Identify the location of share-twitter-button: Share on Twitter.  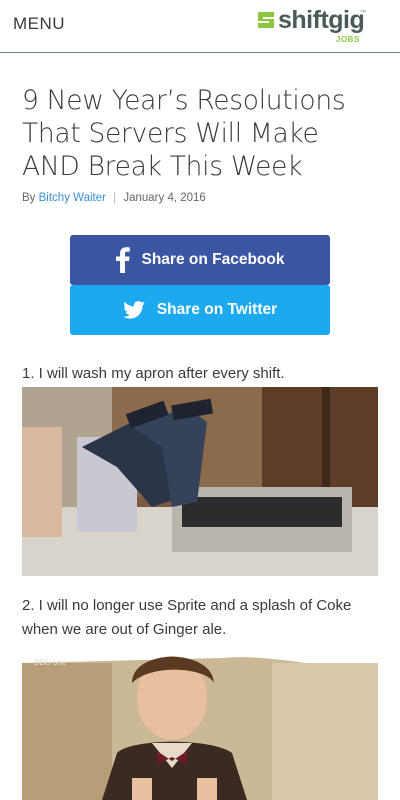
(200, 310).